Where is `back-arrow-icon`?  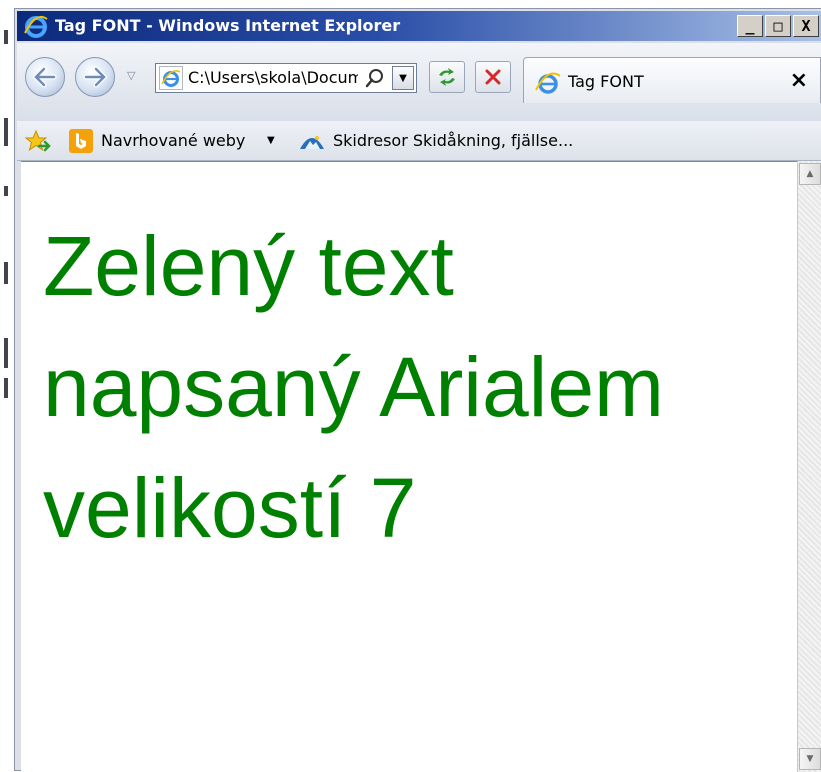 back-arrow-icon is located at coordinates (44, 77).